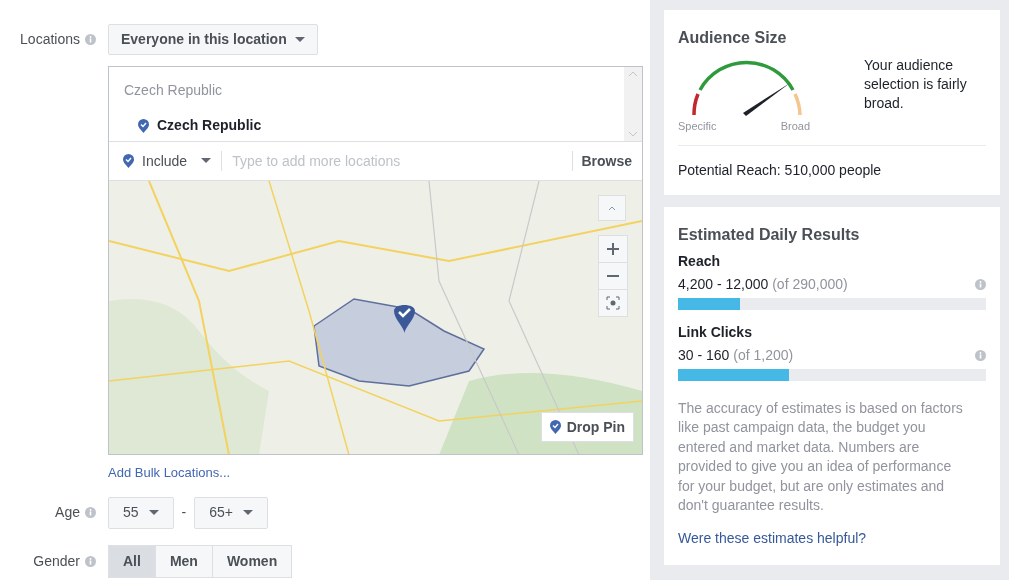  I want to click on age-min-dropdown: 55, so click(141, 512).